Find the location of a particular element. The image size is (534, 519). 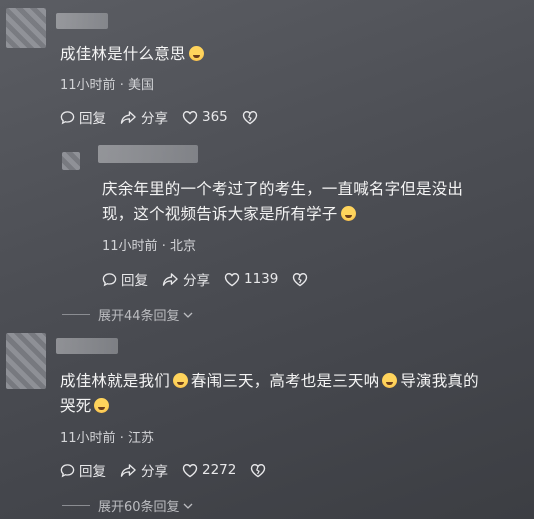

comment-meta: 11小时前 · 江苏 is located at coordinates (107, 436).